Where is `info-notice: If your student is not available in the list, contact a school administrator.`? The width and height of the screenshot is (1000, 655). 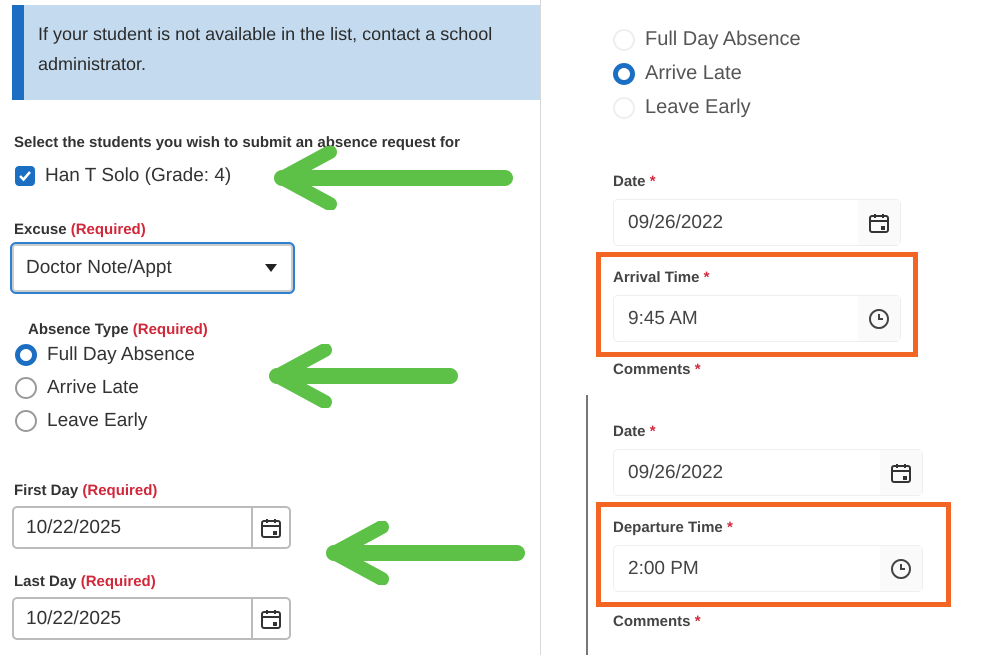 info-notice: If your student is not available in the list, contact a school administrator. is located at coordinates (276, 52).